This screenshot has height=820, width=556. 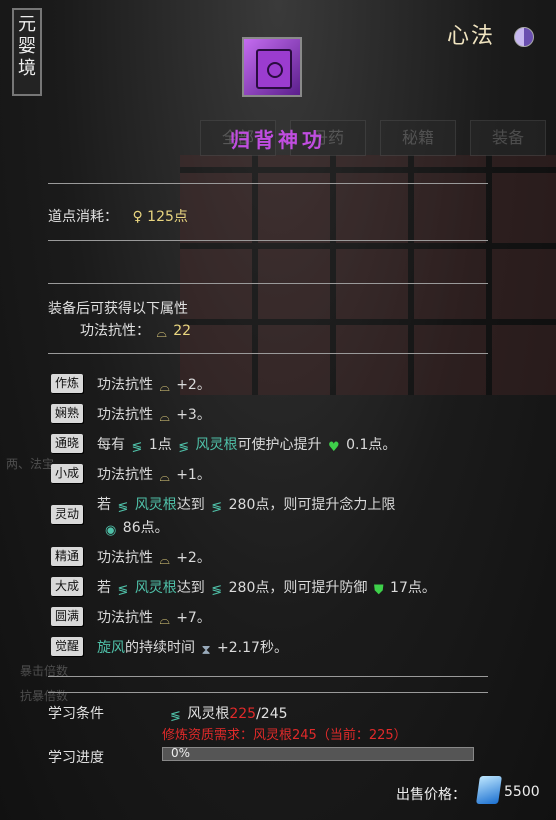 I want to click on trait-row: 功法抗性 ⌓ +1。, so click(x=154, y=474).